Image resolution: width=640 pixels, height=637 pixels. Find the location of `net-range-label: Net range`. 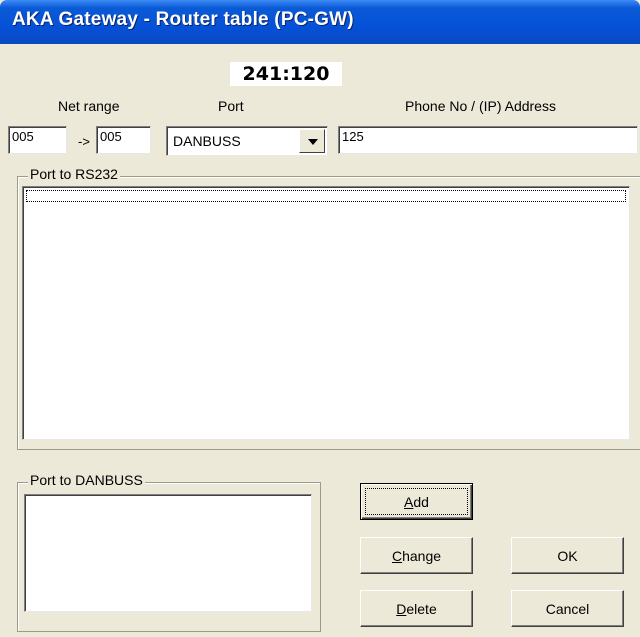

net-range-label: Net range is located at coordinates (89, 106).